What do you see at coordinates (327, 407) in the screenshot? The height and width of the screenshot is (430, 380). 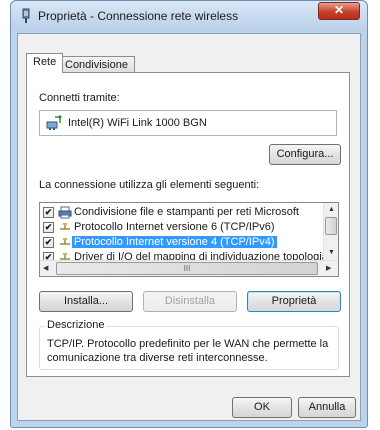 I see `cancel-button: Annulla` at bounding box center [327, 407].